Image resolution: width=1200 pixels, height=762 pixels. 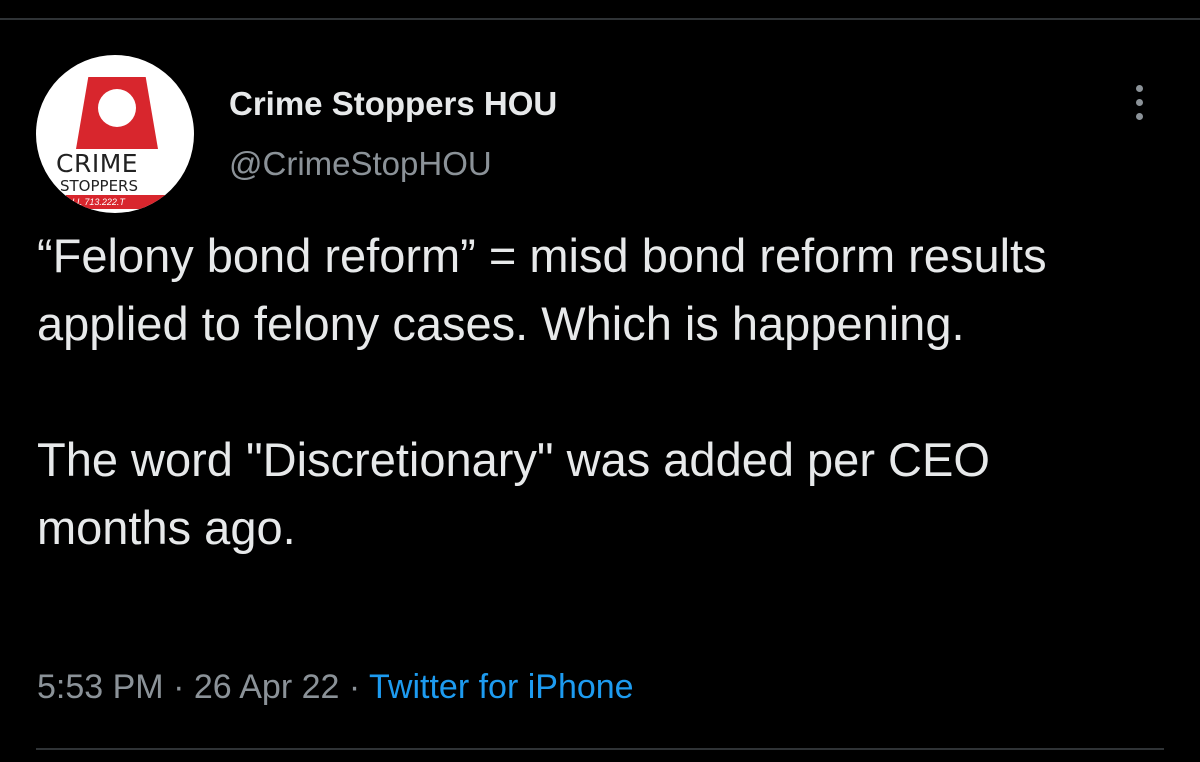 What do you see at coordinates (600, 19) in the screenshot?
I see `top-divider` at bounding box center [600, 19].